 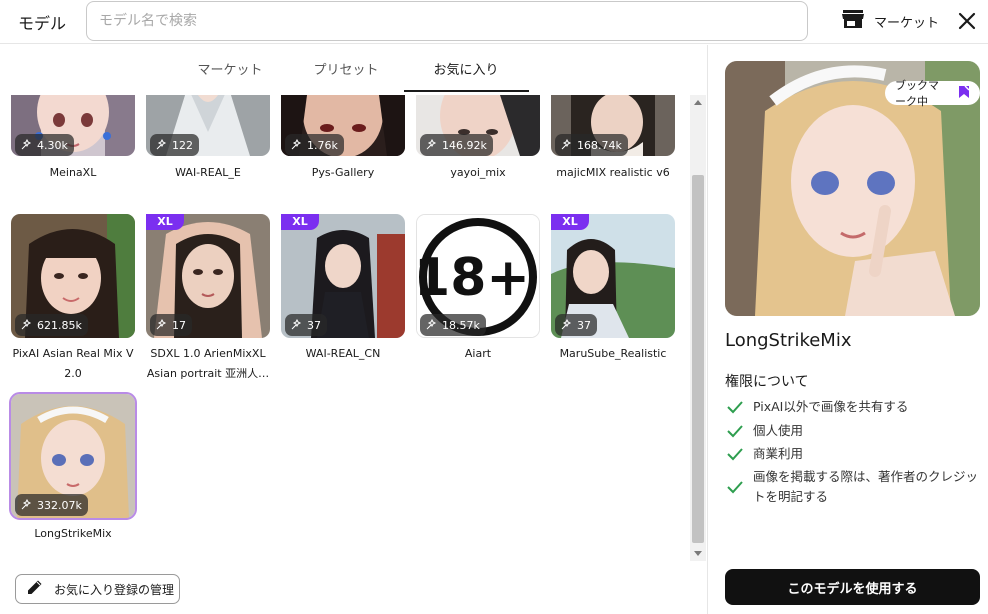 What do you see at coordinates (767, 382) in the screenshot?
I see `permissions-title: 権限について` at bounding box center [767, 382].